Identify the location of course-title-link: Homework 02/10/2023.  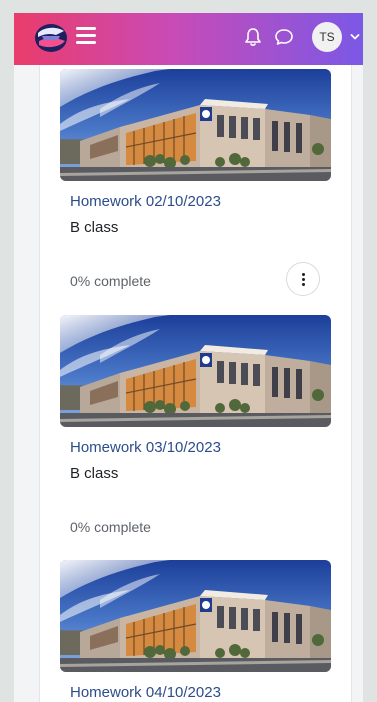
(145, 201).